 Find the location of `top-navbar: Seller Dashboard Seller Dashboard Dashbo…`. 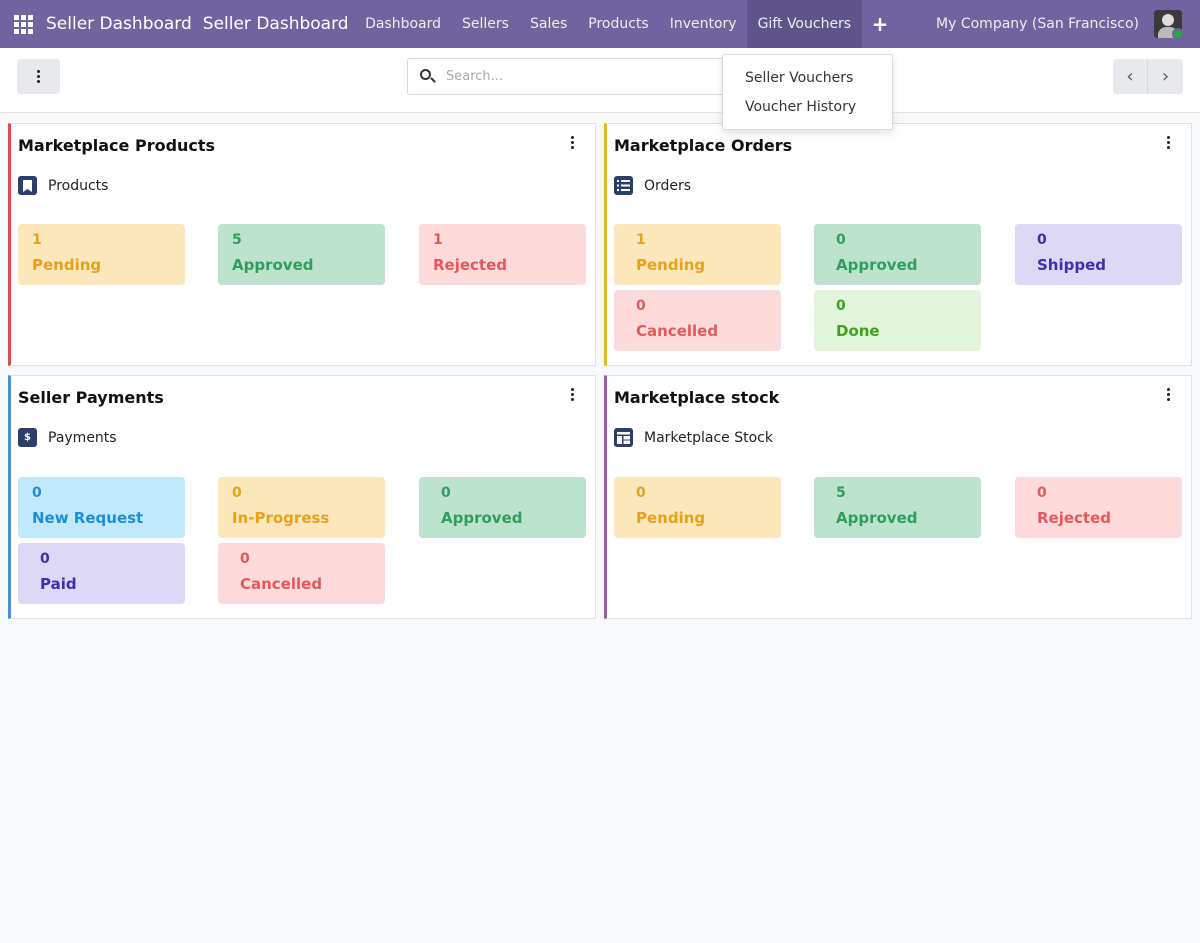

top-navbar: Seller Dashboard Seller Dashboard Dashbo… is located at coordinates (600, 24).